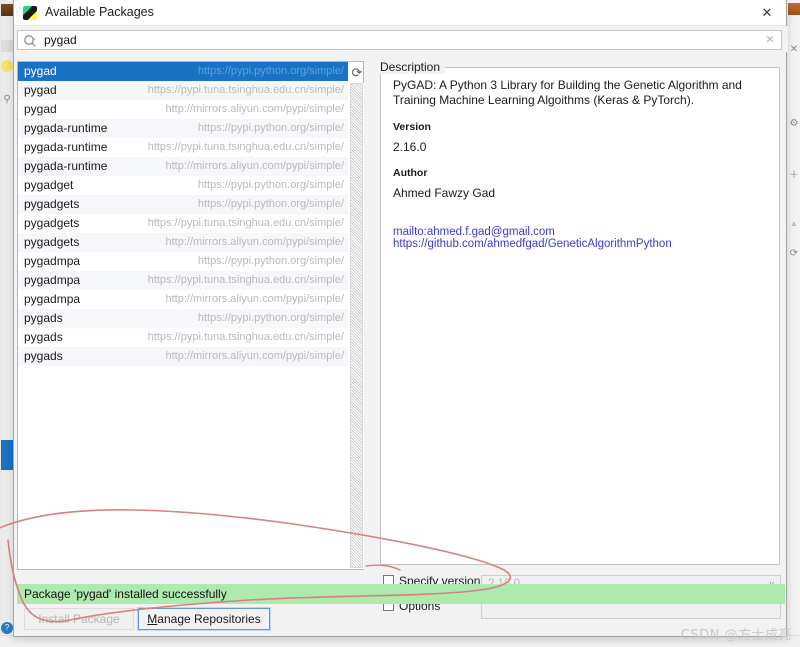 The image size is (800, 647). What do you see at coordinates (794, 176) in the screenshot?
I see `plus-icon: ＋` at bounding box center [794, 176].